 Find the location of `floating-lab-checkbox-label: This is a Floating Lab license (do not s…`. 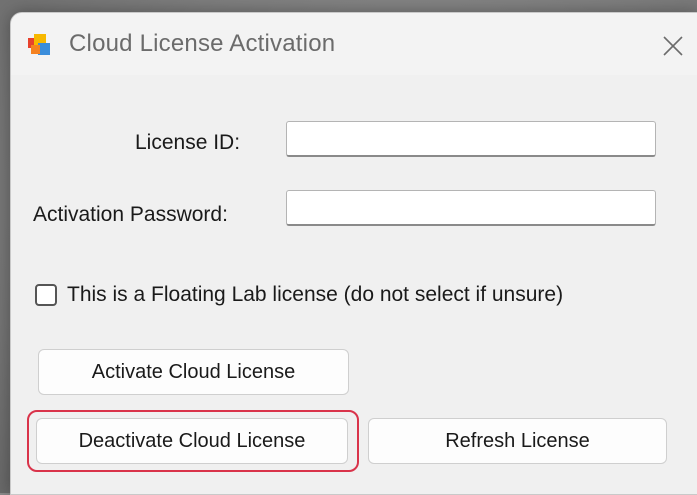

floating-lab-checkbox-label: This is a Floating Lab license (do not s… is located at coordinates (315, 295).